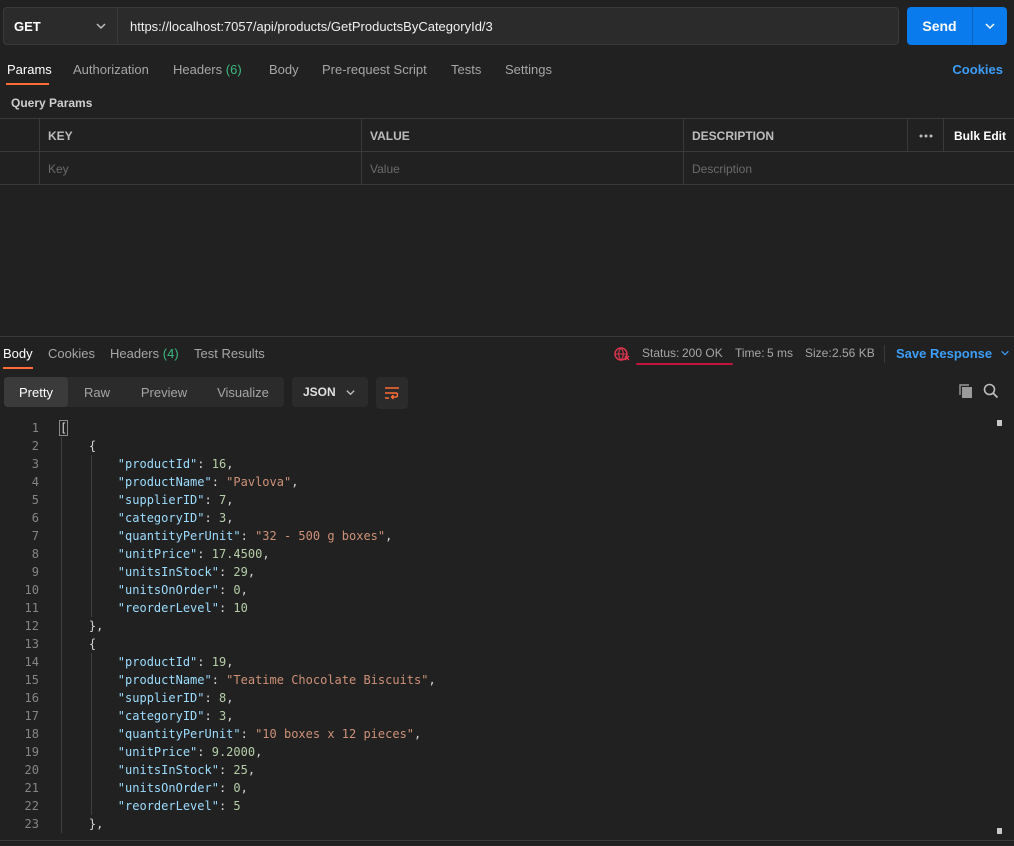  I want to click on value-input: Value, so click(522, 168).